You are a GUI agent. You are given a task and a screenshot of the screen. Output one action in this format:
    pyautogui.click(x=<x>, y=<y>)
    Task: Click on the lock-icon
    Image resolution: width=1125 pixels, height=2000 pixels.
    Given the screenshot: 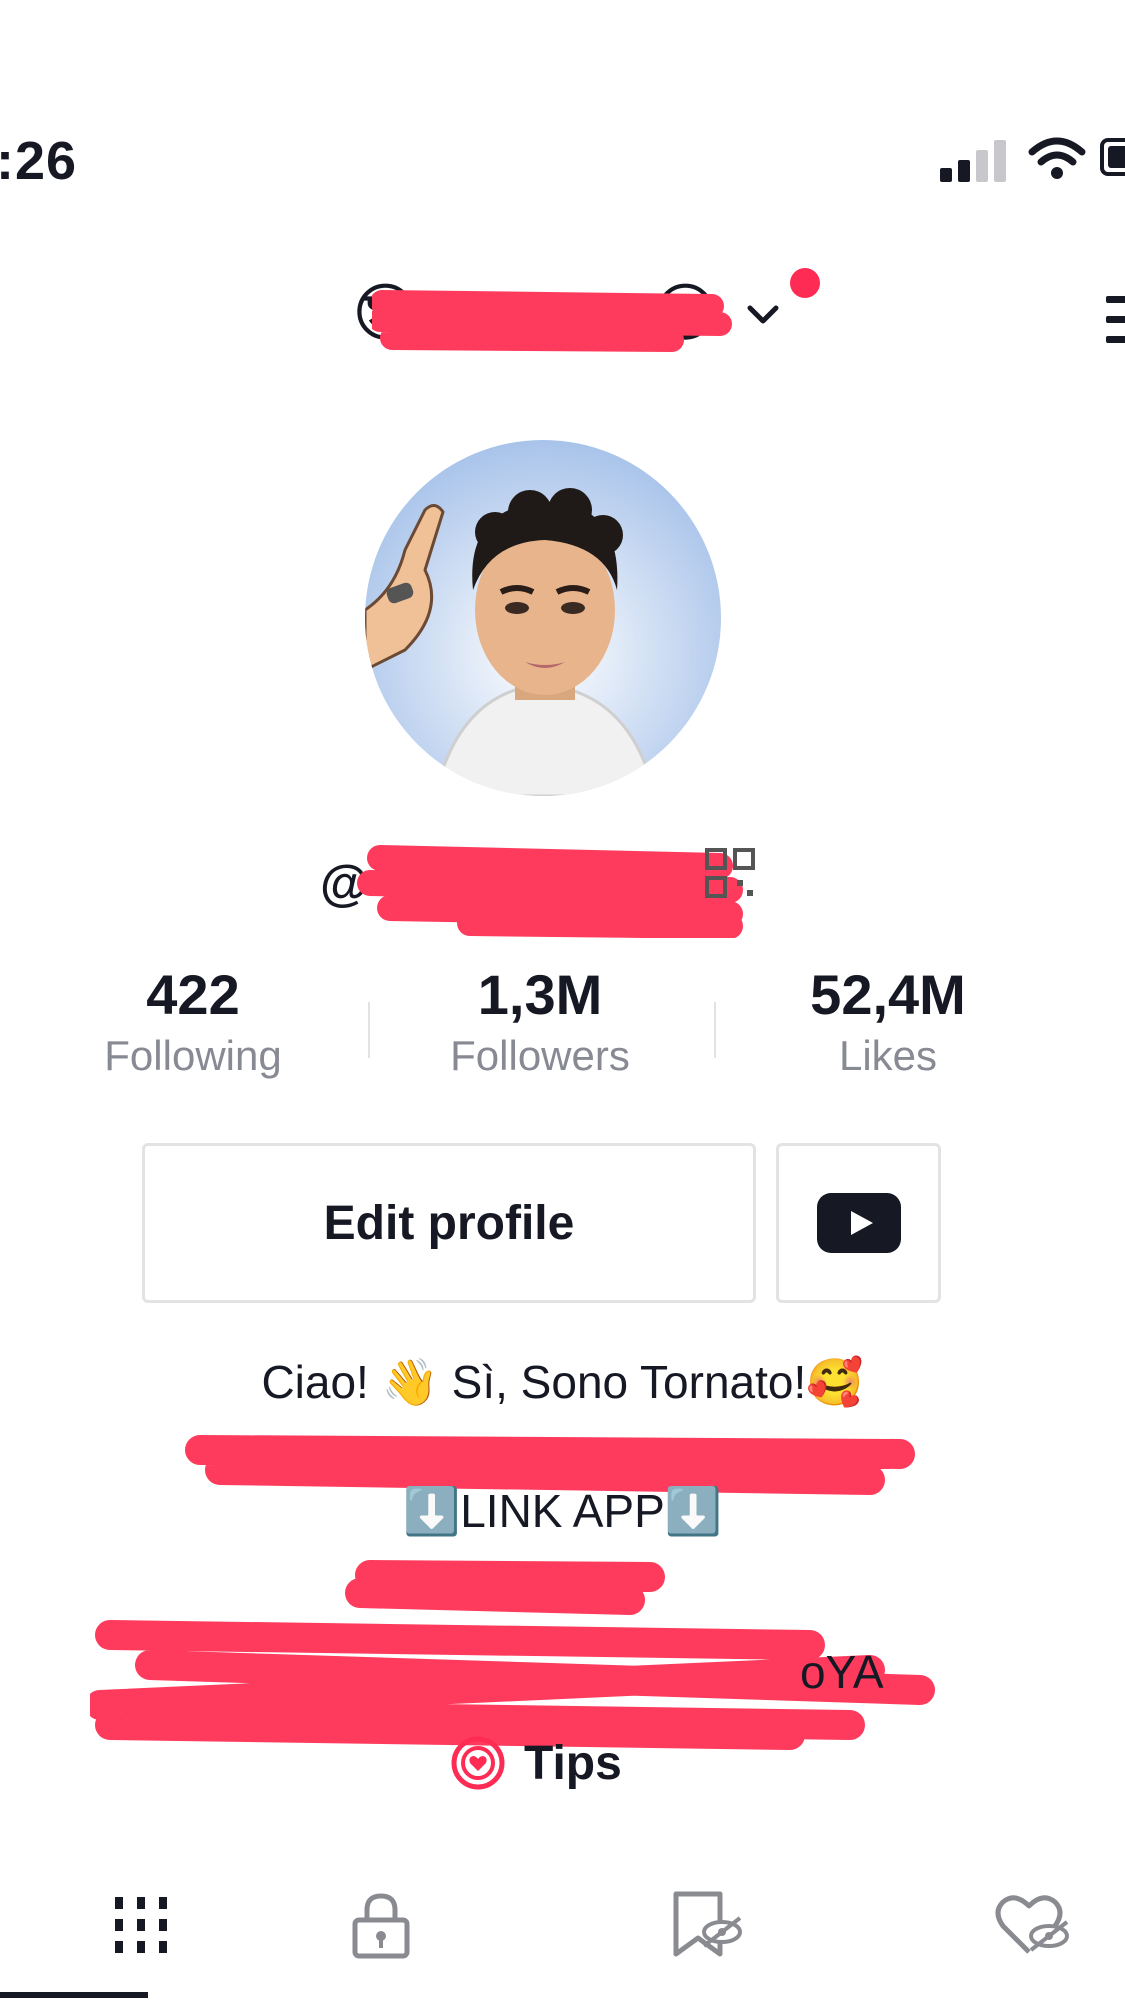 What is the action you would take?
    pyautogui.click(x=380, y=1926)
    